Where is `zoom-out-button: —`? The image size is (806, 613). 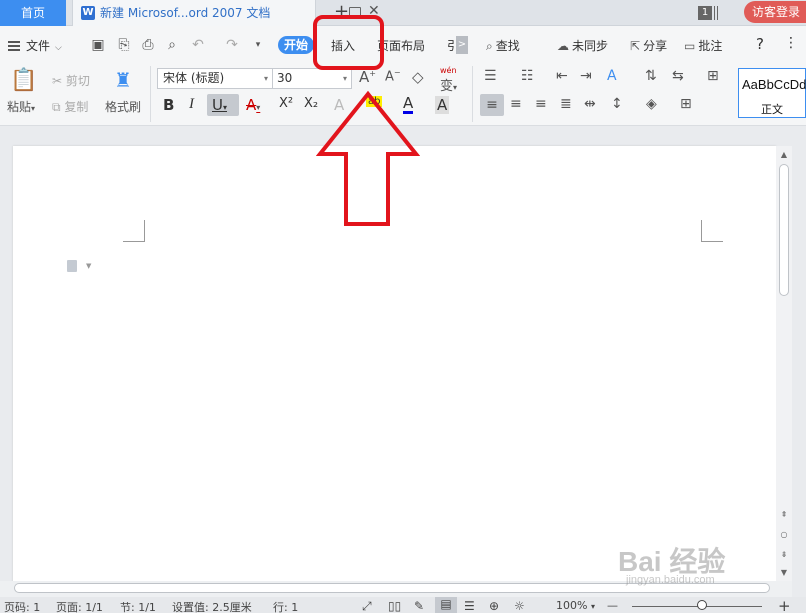 zoom-out-button: — is located at coordinates (612, 605).